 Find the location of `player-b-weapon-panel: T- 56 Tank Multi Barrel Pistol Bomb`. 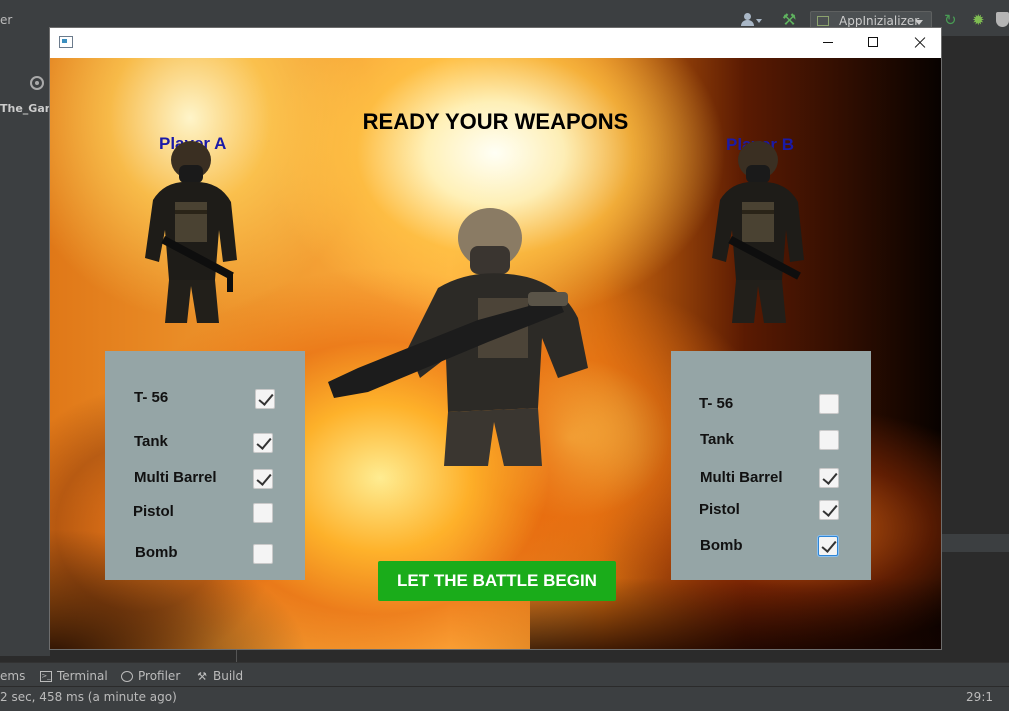

player-b-weapon-panel: T- 56 Tank Multi Barrel Pistol Bomb is located at coordinates (771, 465).